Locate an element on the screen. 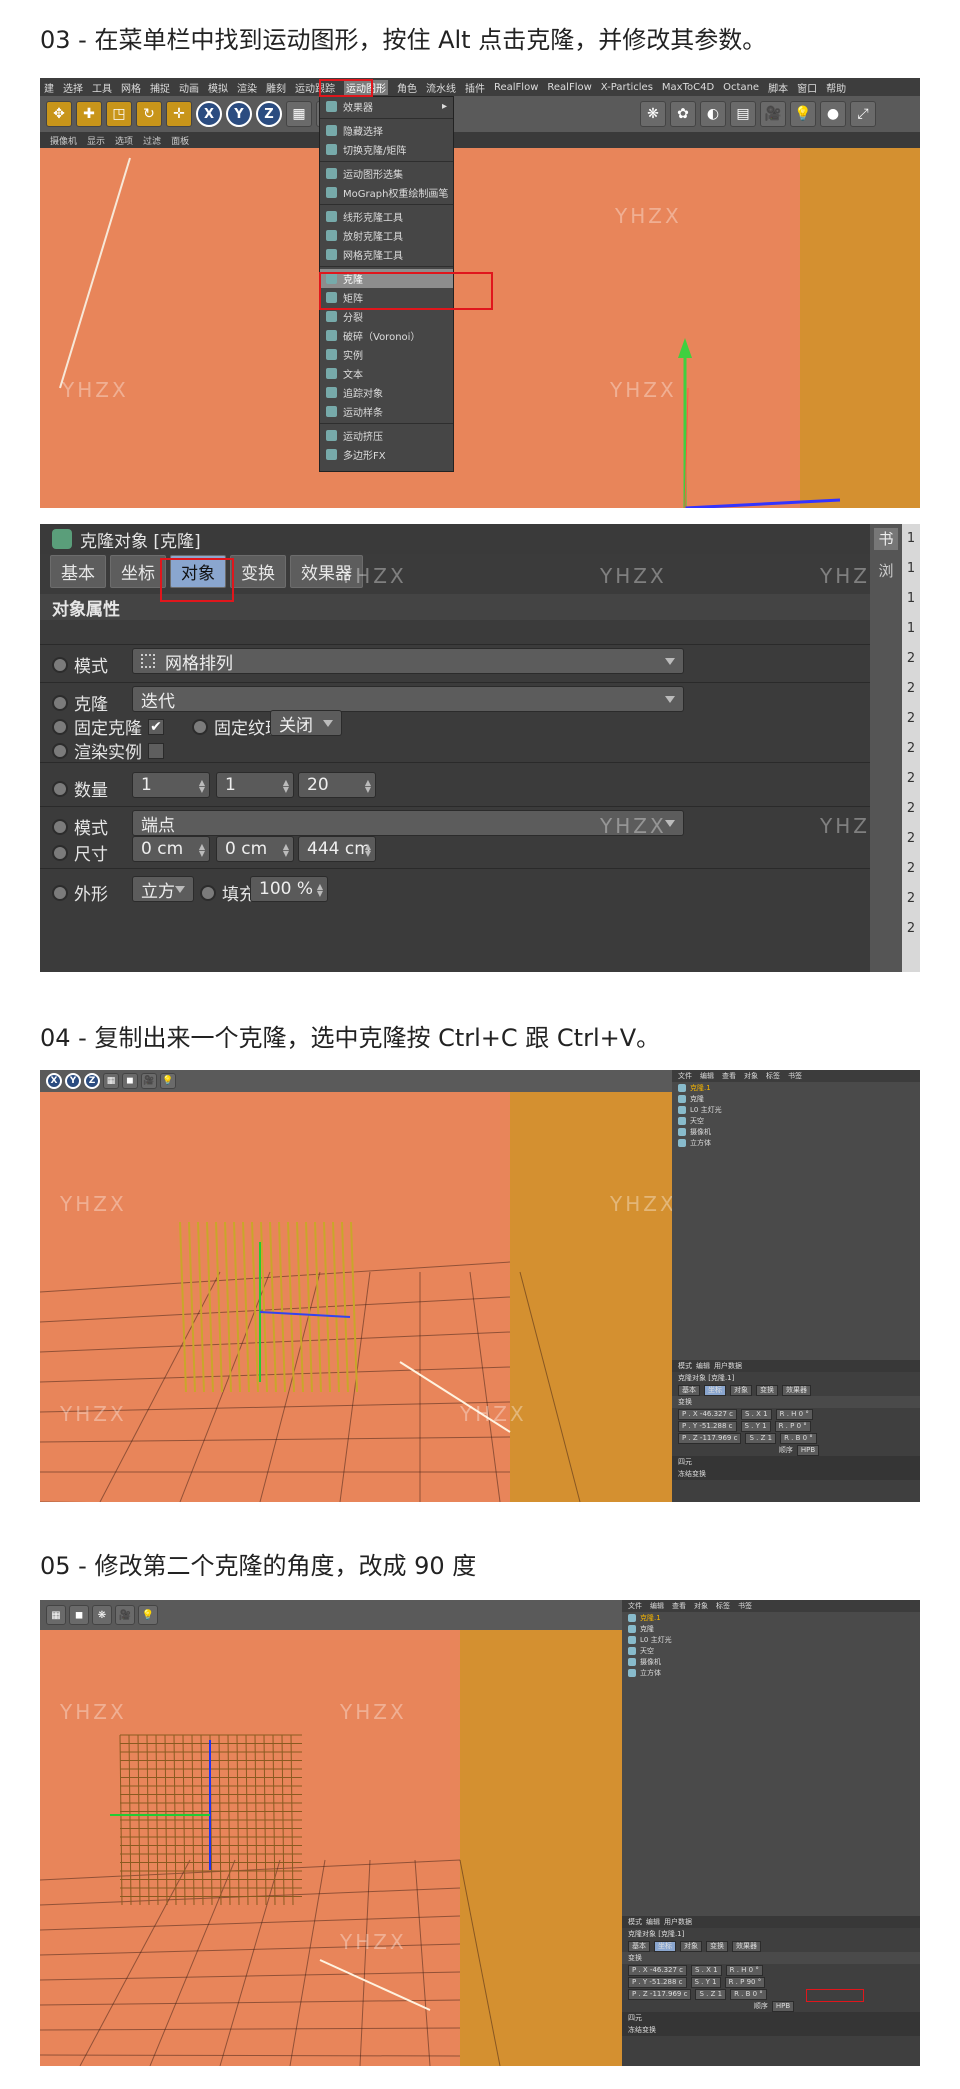 This screenshot has width=960, height=2089. tab-basic: 基本 is located at coordinates (78, 571).